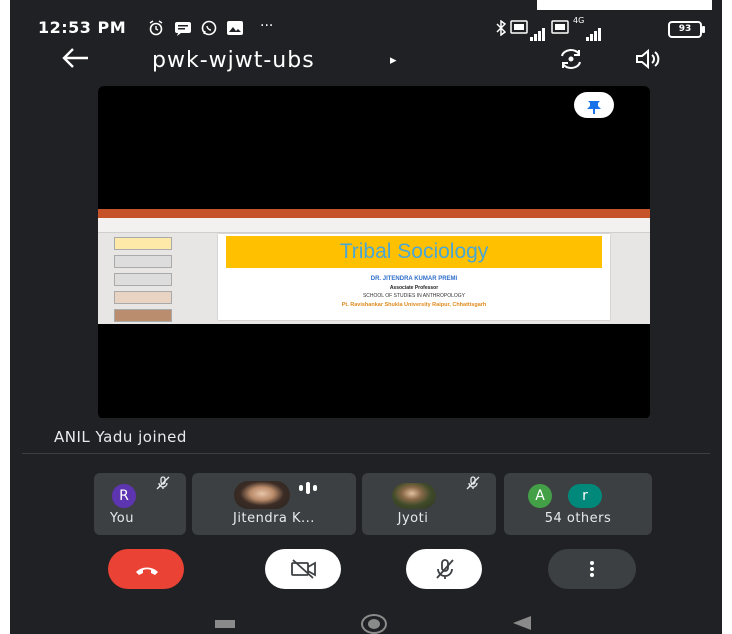  Describe the element at coordinates (267, 26) in the screenshot. I see `more-notifications: ···` at that location.